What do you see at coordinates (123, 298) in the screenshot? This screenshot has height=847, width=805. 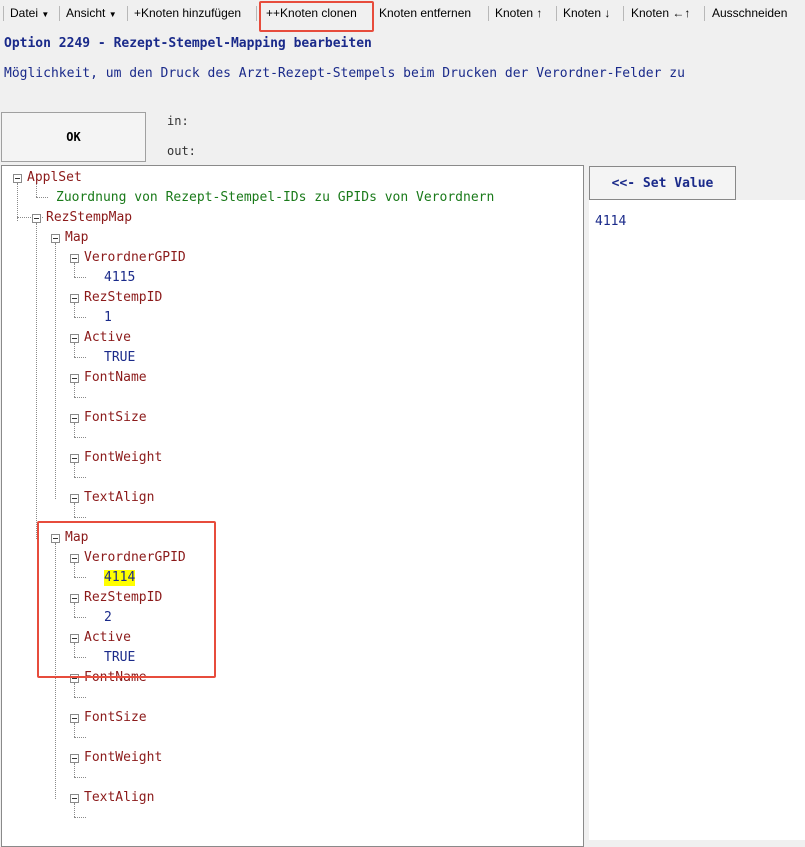 I see `tree-node-field: RezStempID` at bounding box center [123, 298].